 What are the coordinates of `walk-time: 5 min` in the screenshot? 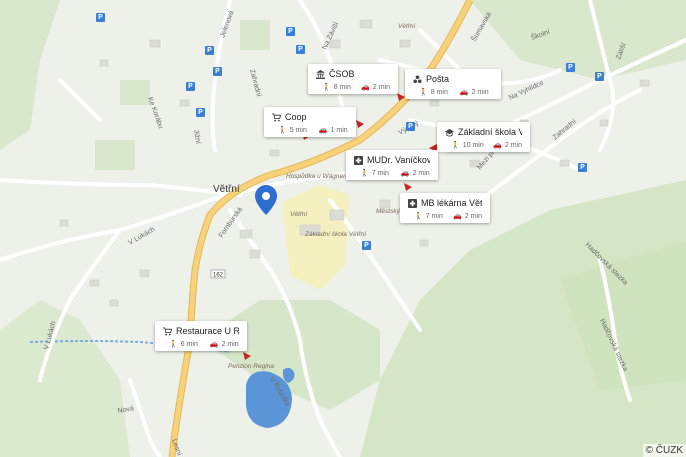 It's located at (298, 130).